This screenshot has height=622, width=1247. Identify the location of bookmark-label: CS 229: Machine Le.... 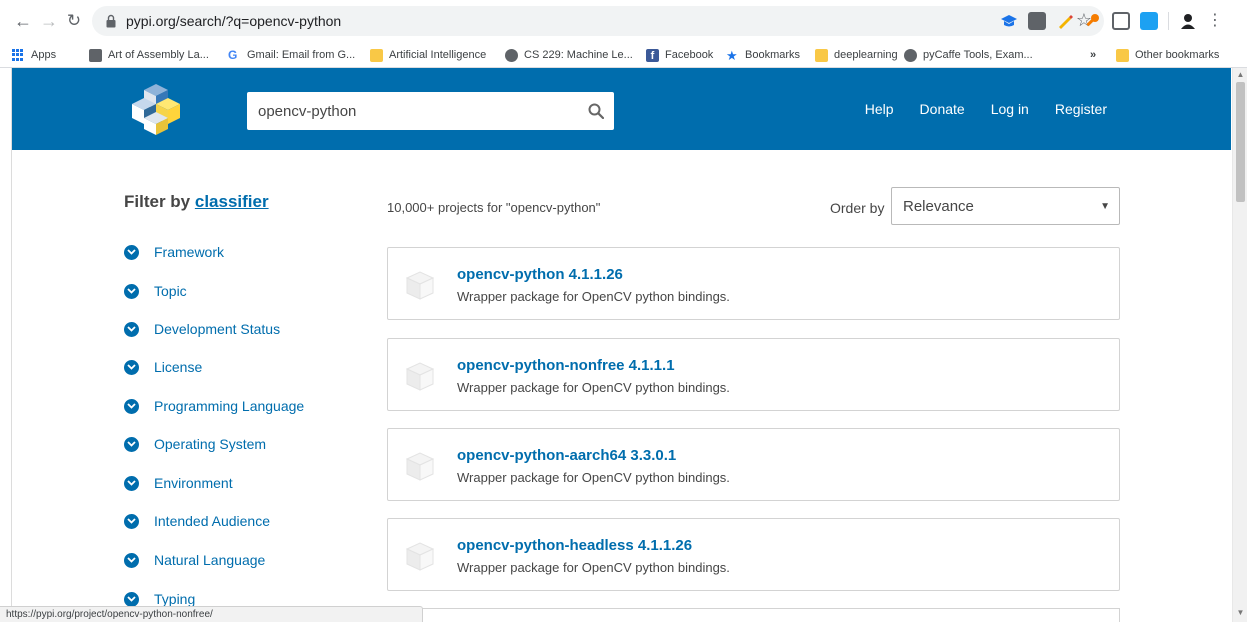
(578, 55).